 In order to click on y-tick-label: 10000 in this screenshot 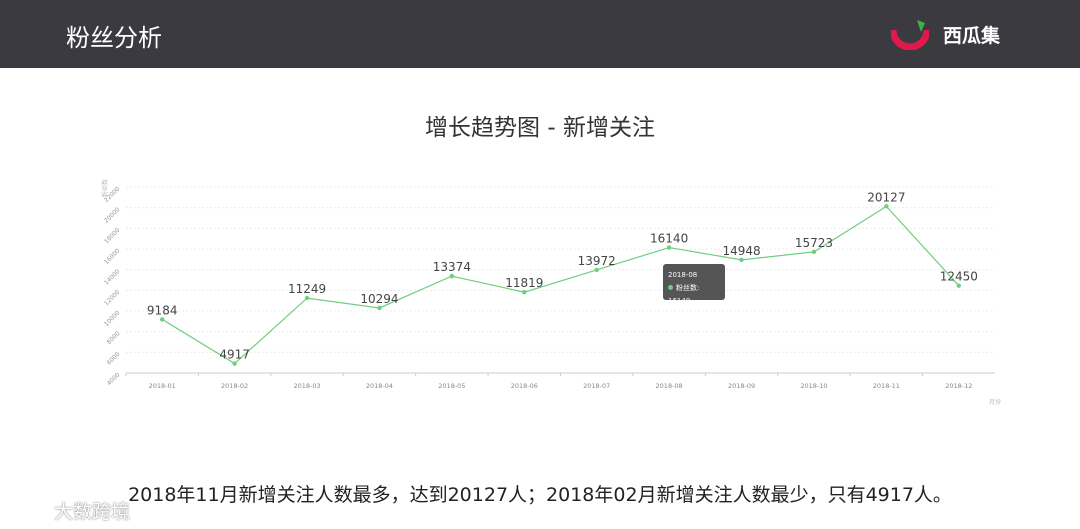, I will do `click(112, 318)`.